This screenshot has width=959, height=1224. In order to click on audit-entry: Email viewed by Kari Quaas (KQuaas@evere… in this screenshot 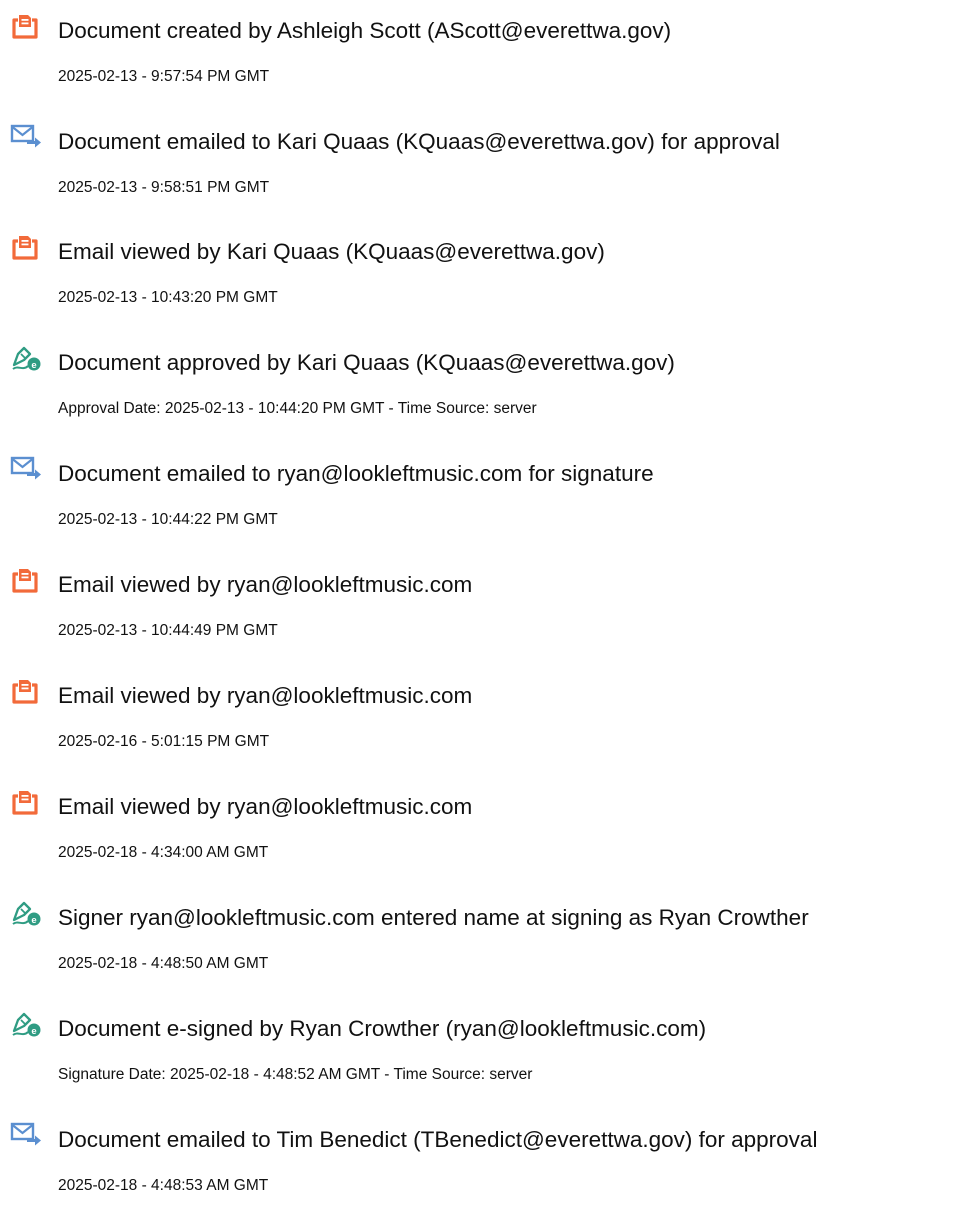, I will do `click(479, 282)`.